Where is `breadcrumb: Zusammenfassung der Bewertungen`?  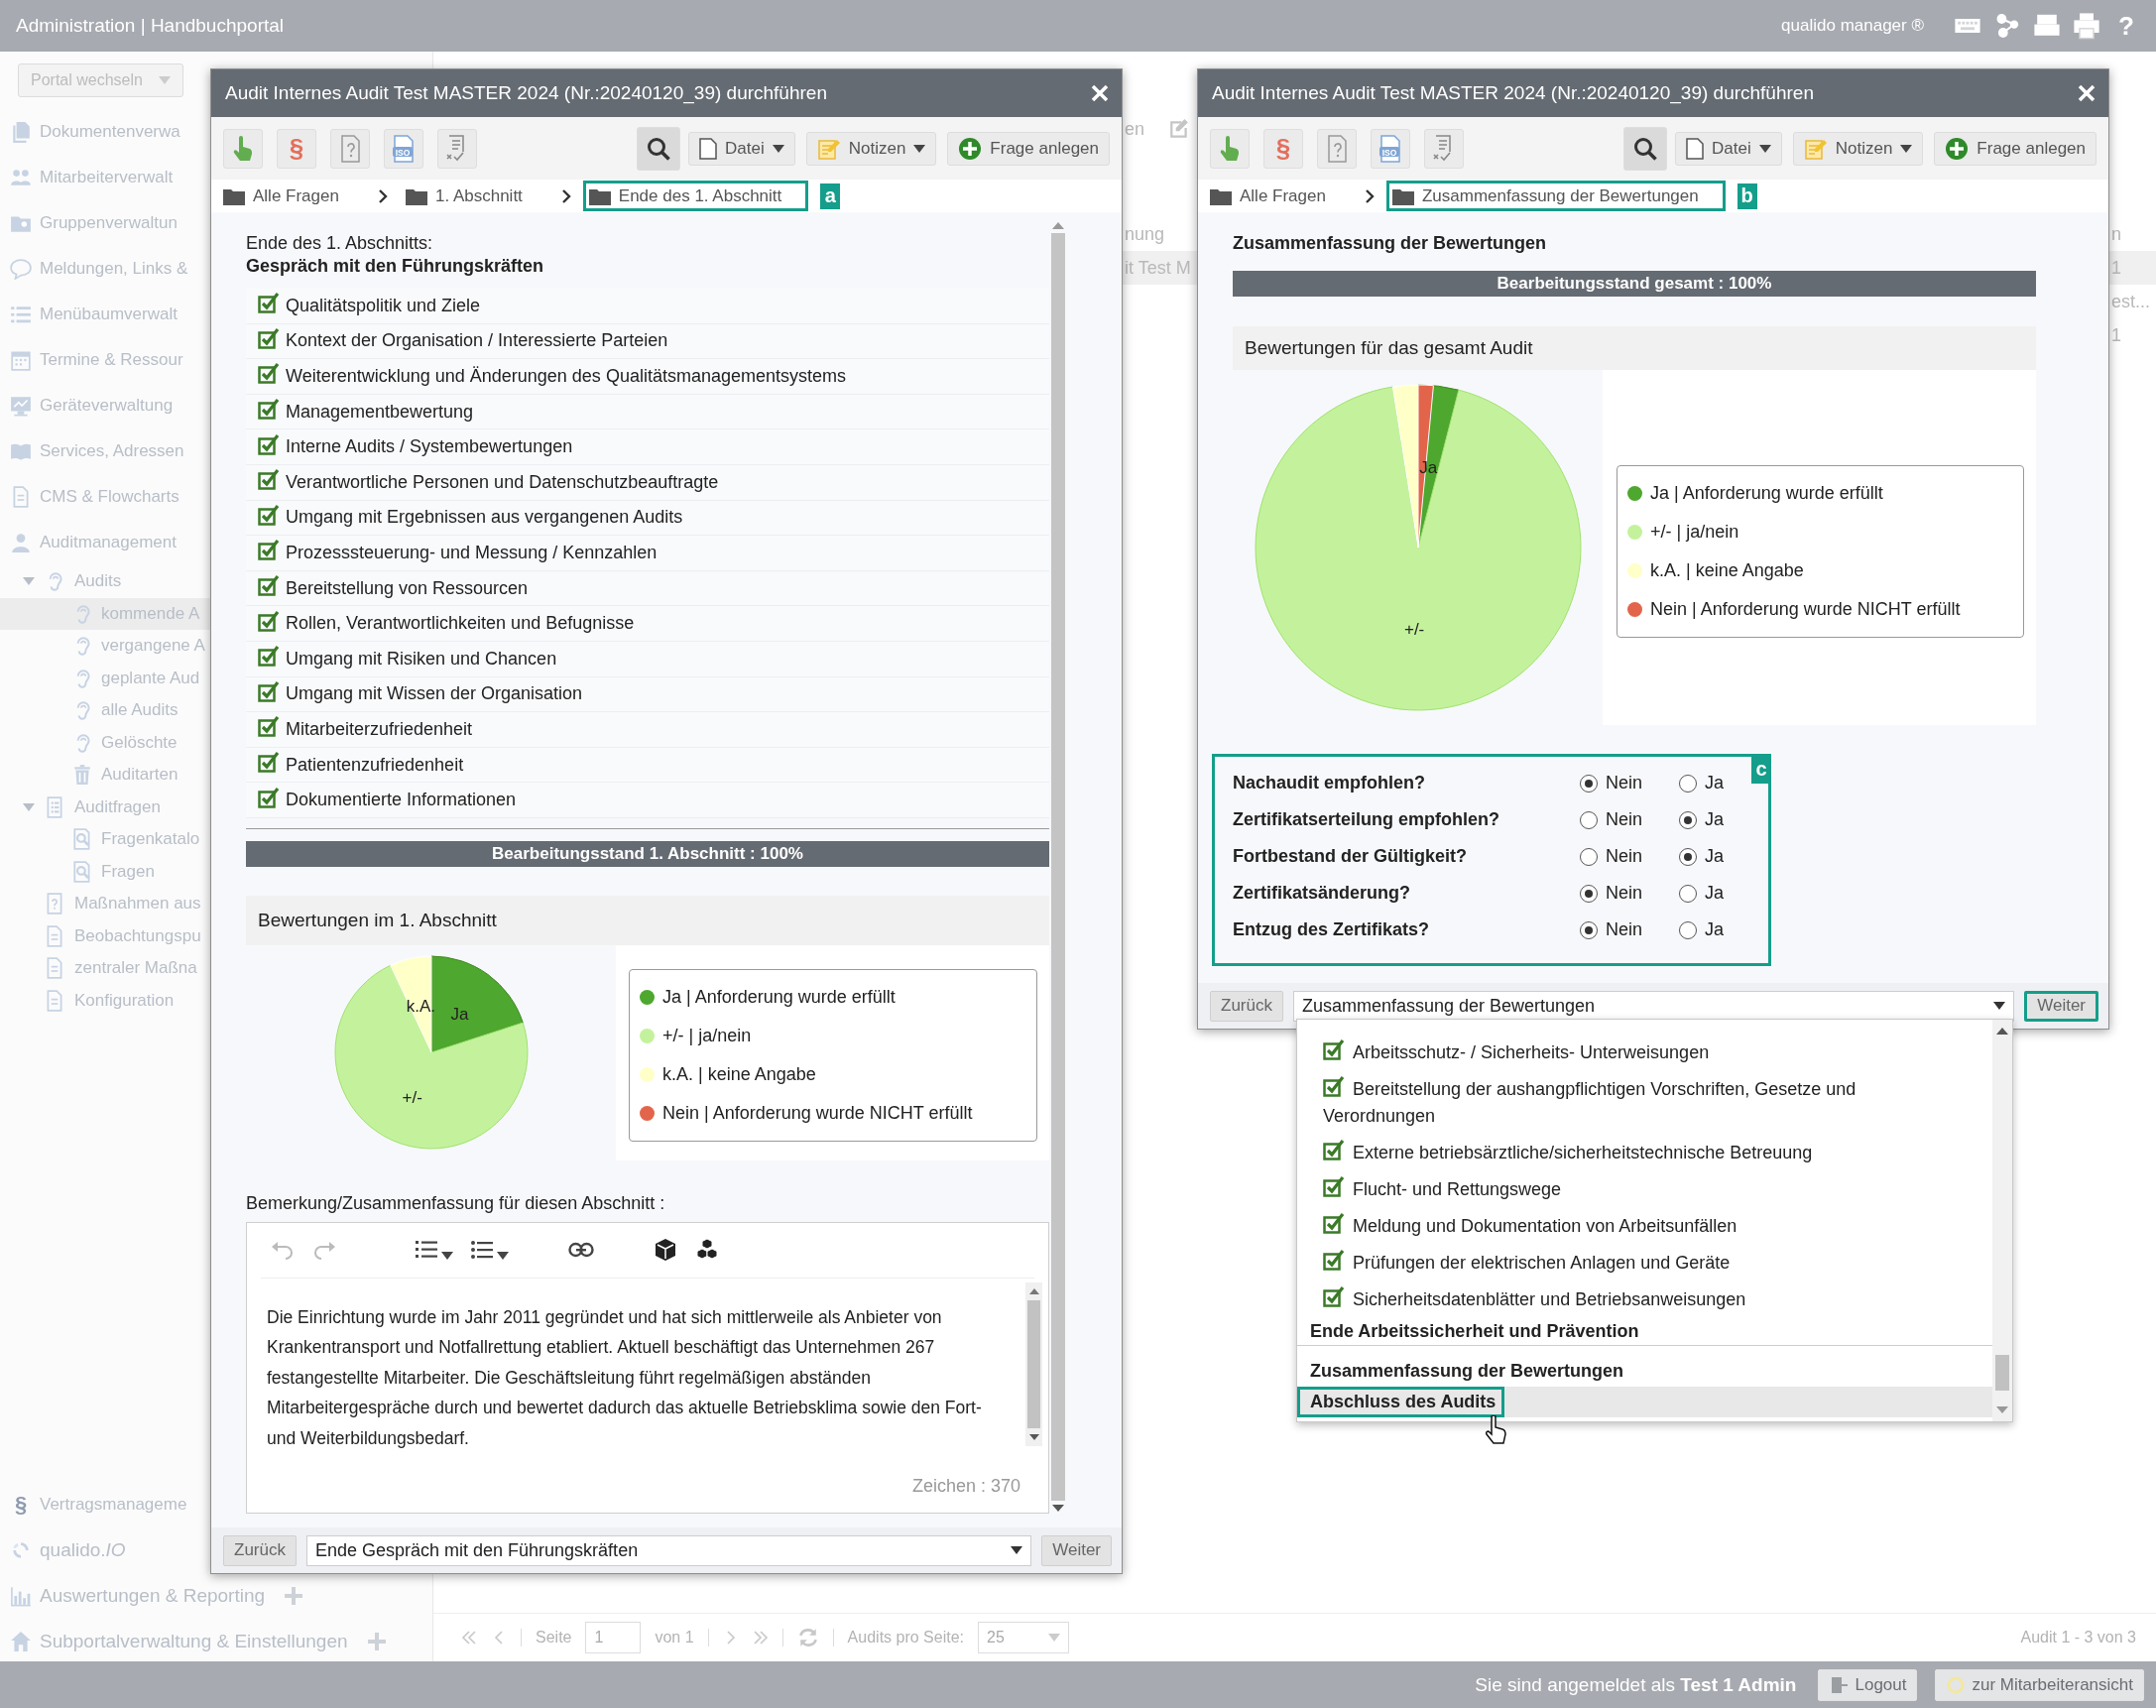 breadcrumb: Zusammenfassung der Bewertungen is located at coordinates (1555, 196).